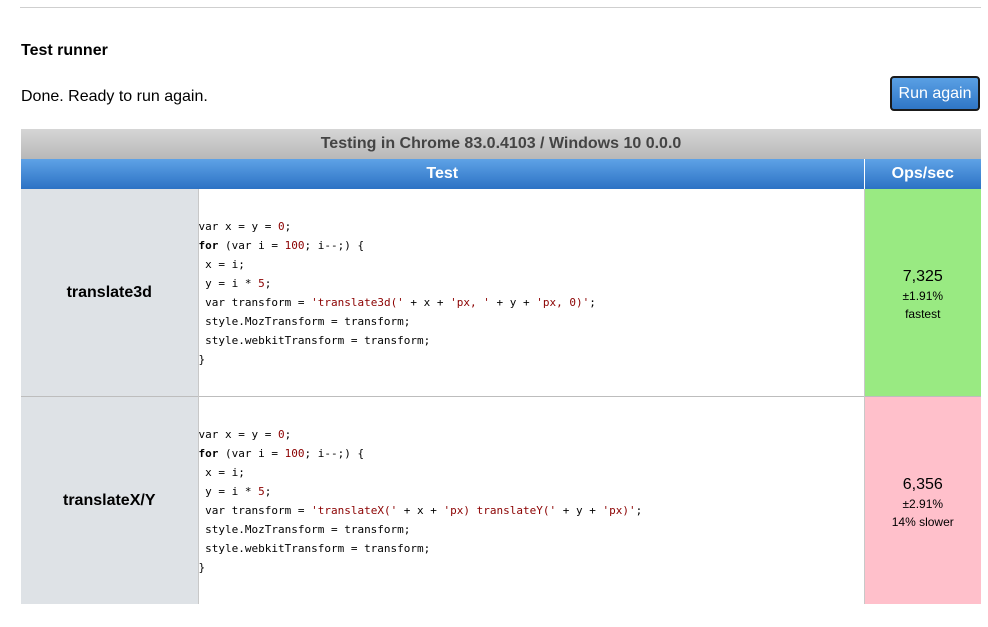 This screenshot has width=988, height=627. Describe the element at coordinates (923, 295) in the screenshot. I see `ops-error: ±1.91%` at that location.